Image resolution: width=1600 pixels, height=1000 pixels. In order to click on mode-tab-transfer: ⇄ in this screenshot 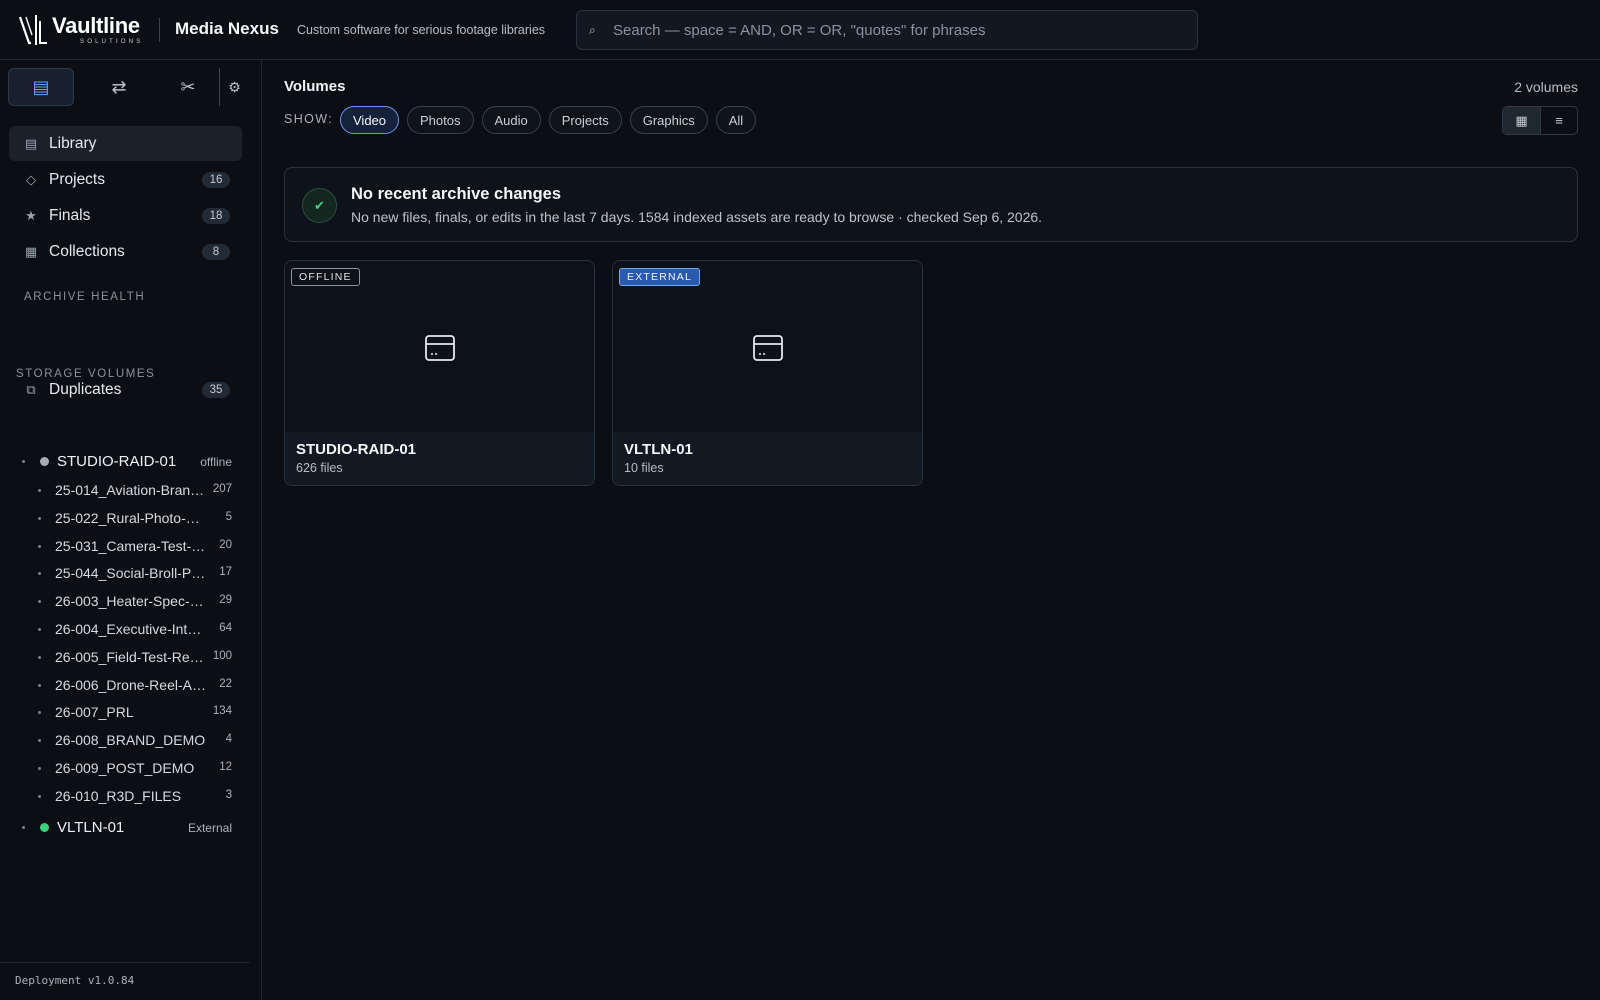, I will do `click(119, 87)`.